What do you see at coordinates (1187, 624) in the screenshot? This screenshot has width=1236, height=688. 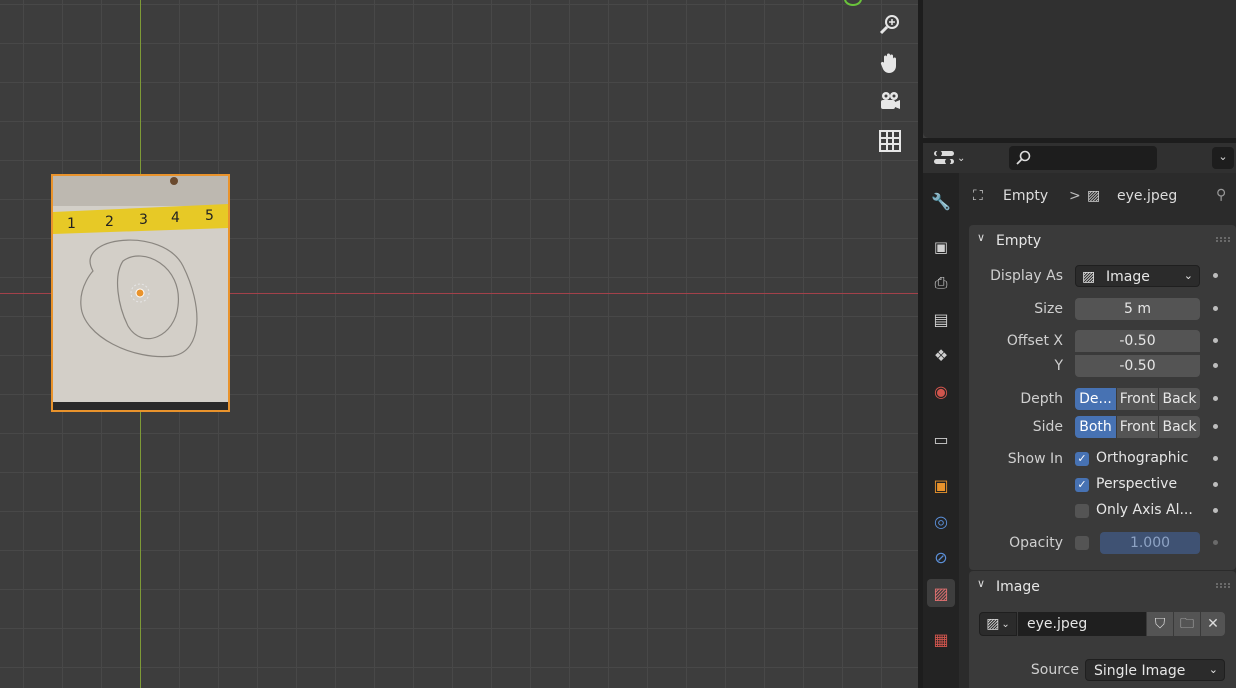 I see `open-folder-icon: 🗀` at bounding box center [1187, 624].